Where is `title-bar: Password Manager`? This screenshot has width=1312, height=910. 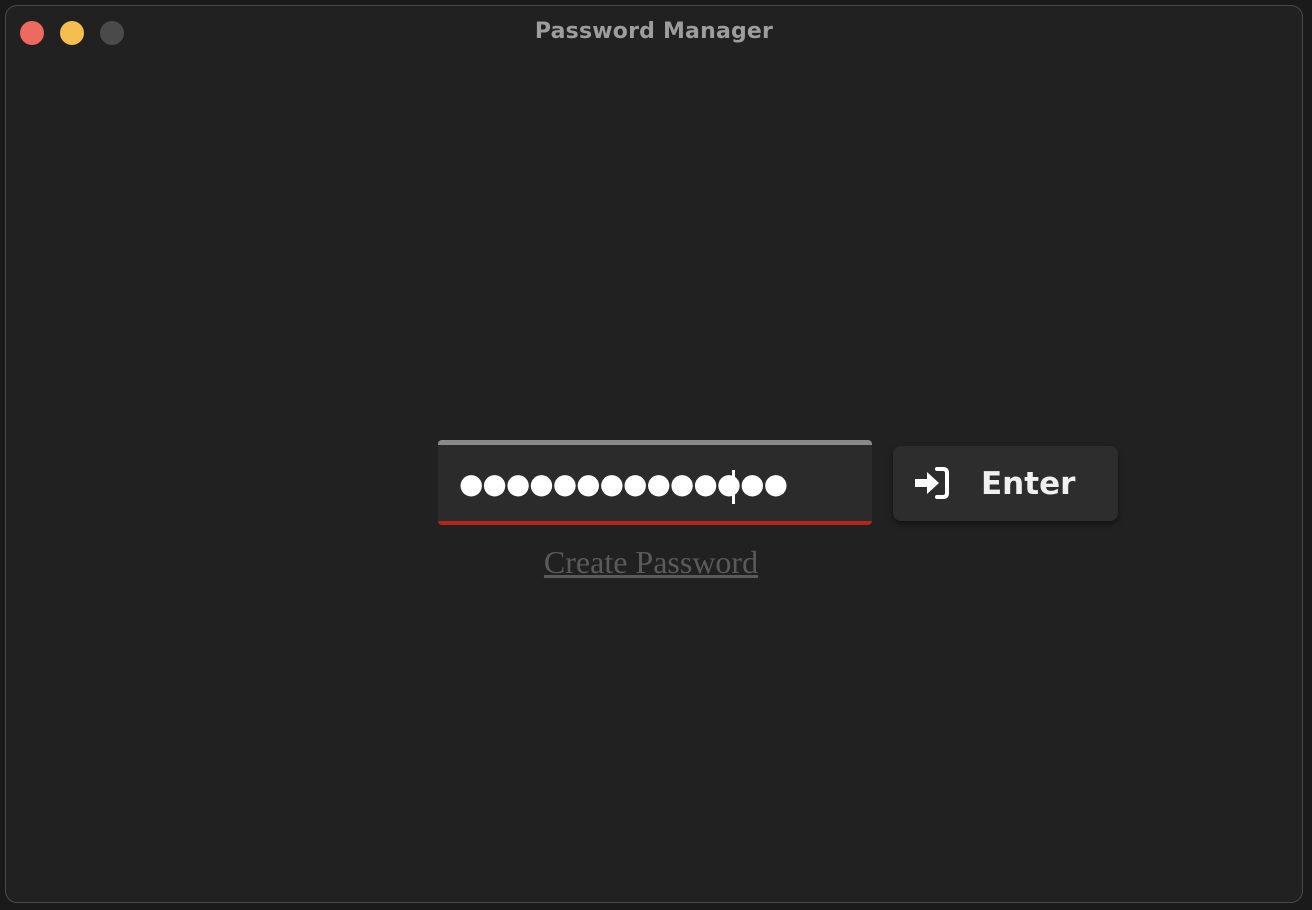
title-bar: Password Manager is located at coordinates (654, 33).